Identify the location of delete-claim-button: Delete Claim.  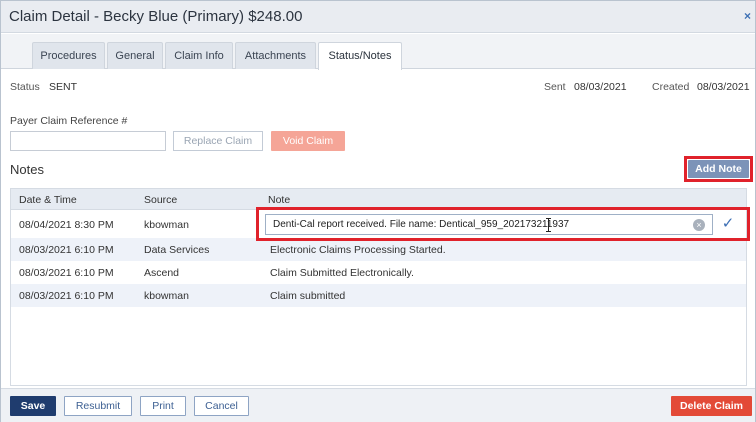
(711, 406).